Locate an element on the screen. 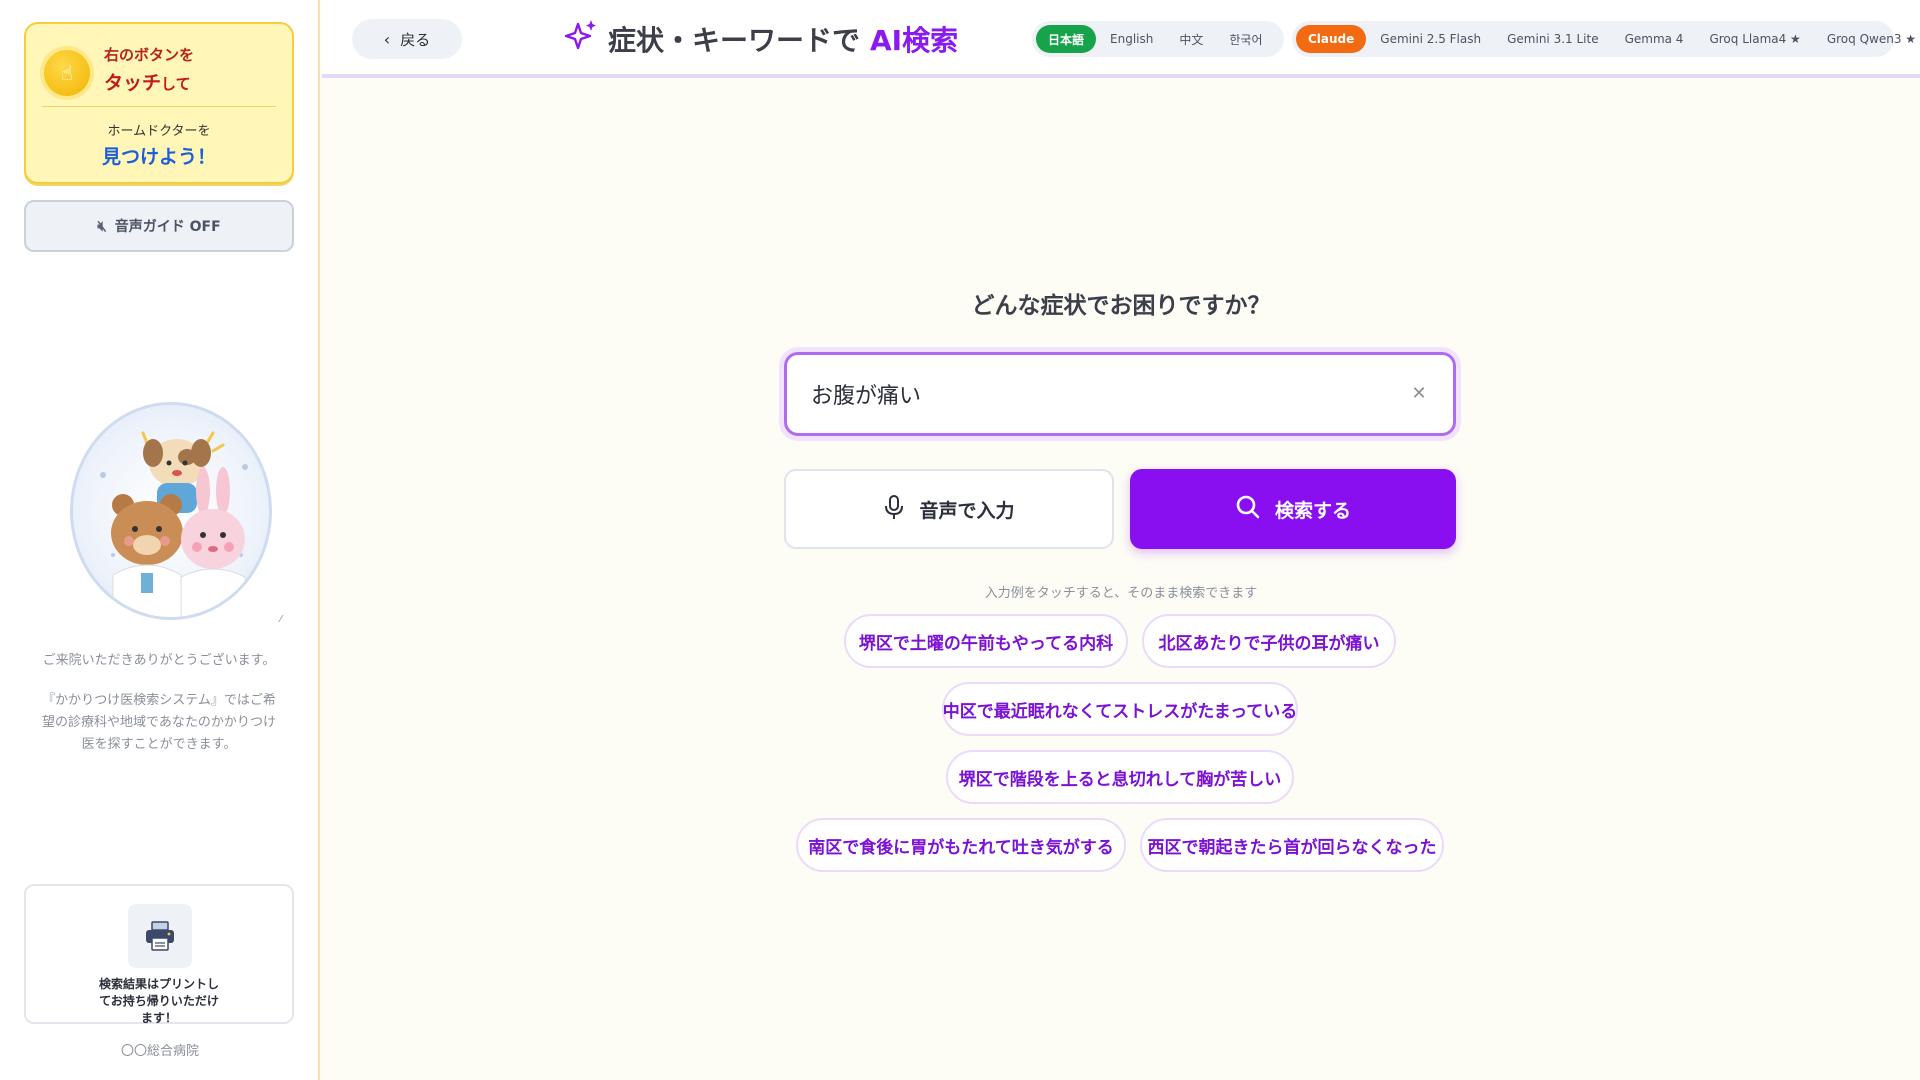  search-box: ✕ is located at coordinates (1120, 394).